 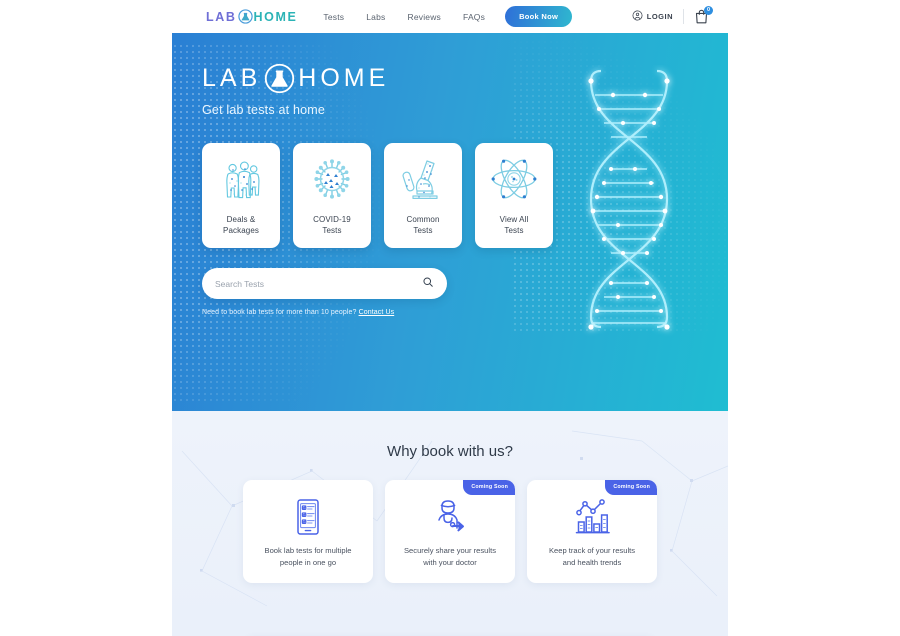 I want to click on hero-logo-text-home: HOME, so click(x=344, y=78).